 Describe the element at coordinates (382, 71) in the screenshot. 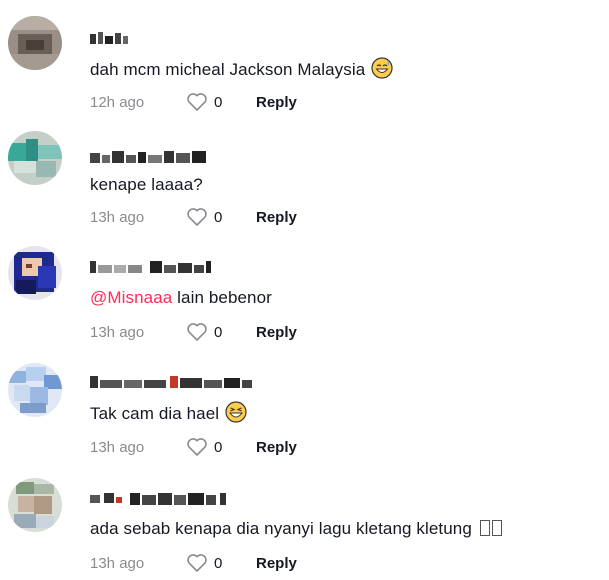

I see `sweat-smile-emoji` at that location.